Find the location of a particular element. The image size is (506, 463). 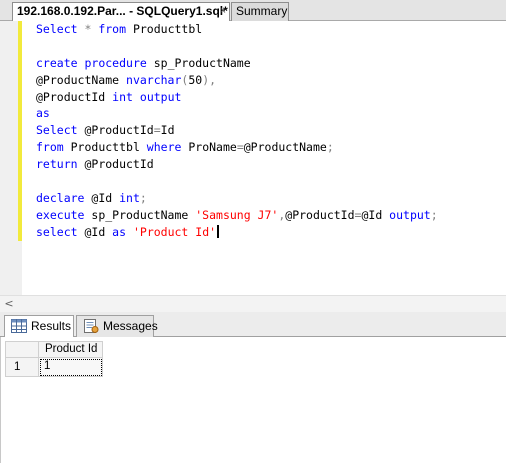

code-line: as is located at coordinates (271, 113).